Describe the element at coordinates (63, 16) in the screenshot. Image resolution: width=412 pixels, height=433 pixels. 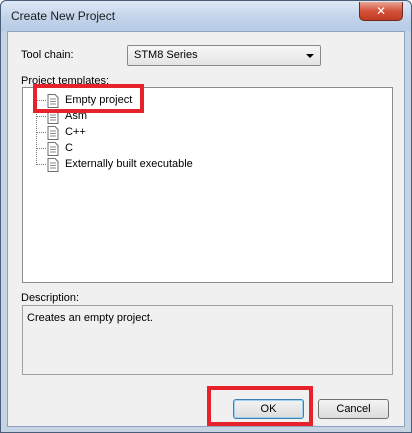
I see `dialog-title: Create New Project` at that location.